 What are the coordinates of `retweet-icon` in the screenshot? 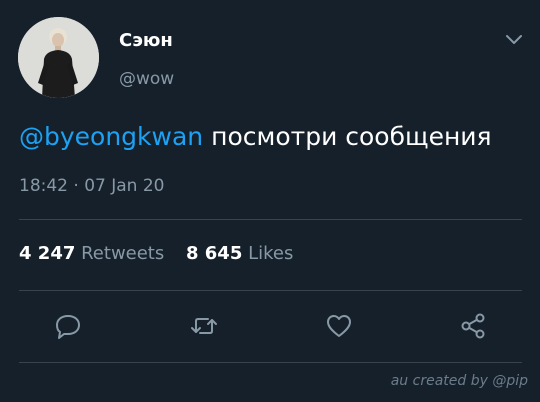 It's located at (204, 326).